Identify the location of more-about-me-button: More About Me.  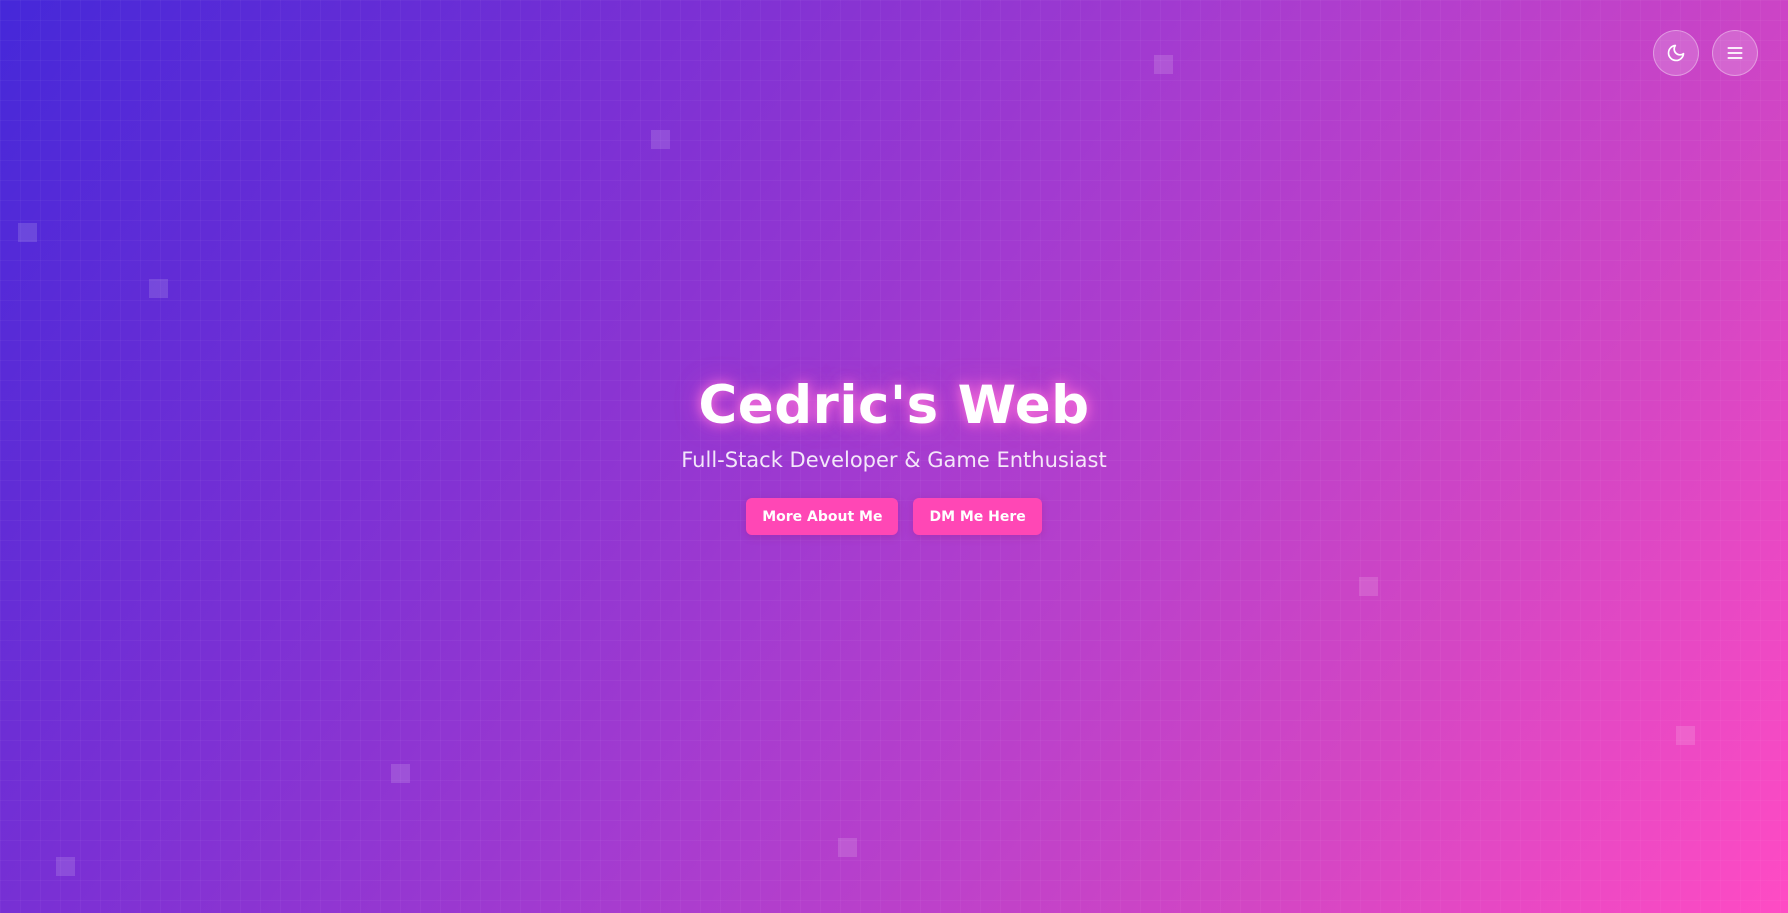
(822, 516).